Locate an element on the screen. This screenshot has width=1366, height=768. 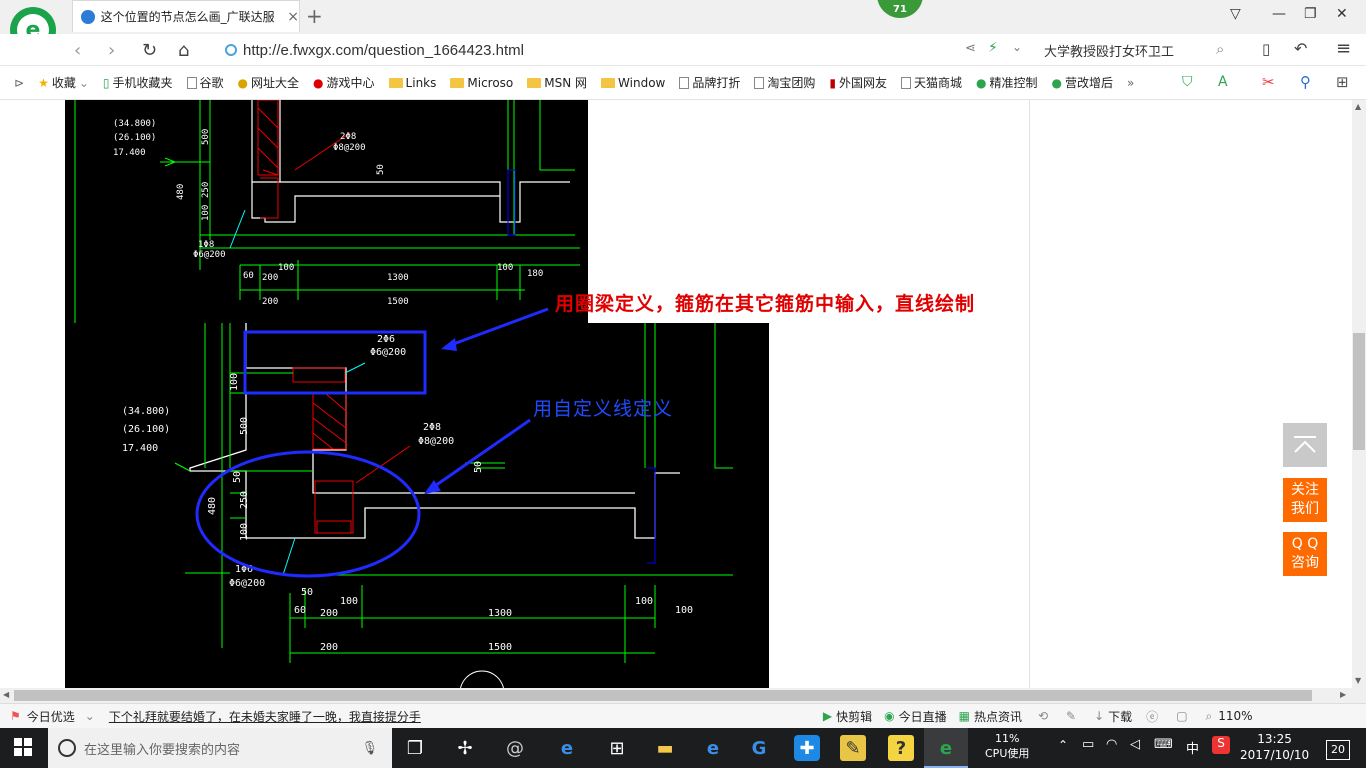
speed-icon: ⟲ is located at coordinates (1043, 716).